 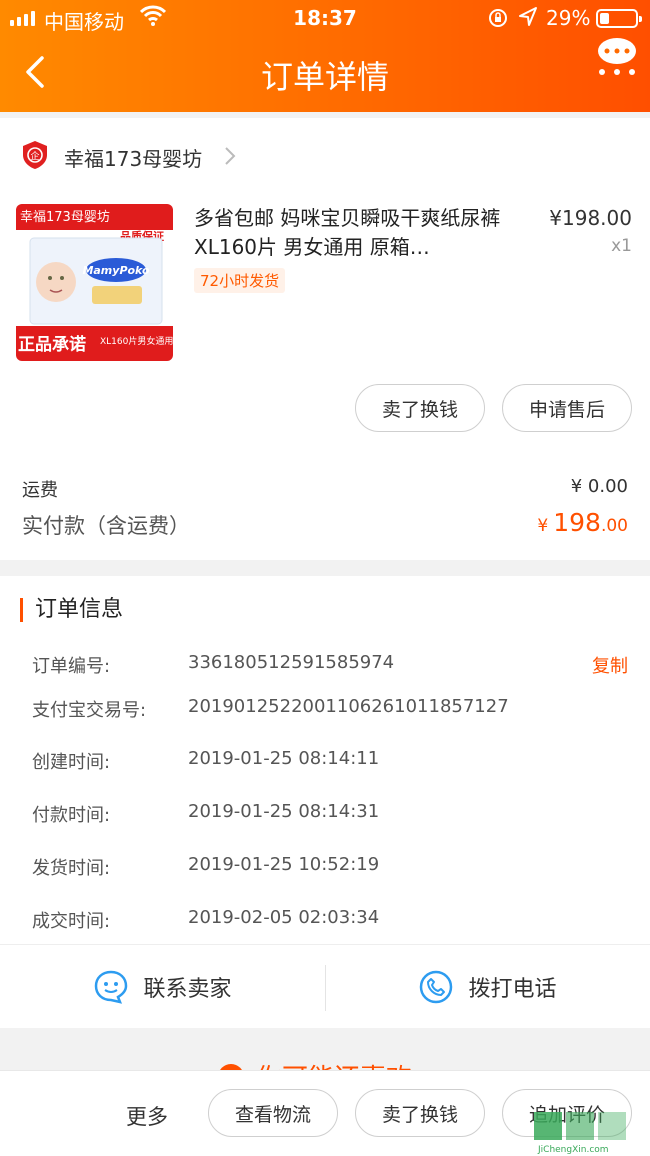 What do you see at coordinates (573, 1150) in the screenshot?
I see `svg-text: JiChengXin.com` at bounding box center [573, 1150].